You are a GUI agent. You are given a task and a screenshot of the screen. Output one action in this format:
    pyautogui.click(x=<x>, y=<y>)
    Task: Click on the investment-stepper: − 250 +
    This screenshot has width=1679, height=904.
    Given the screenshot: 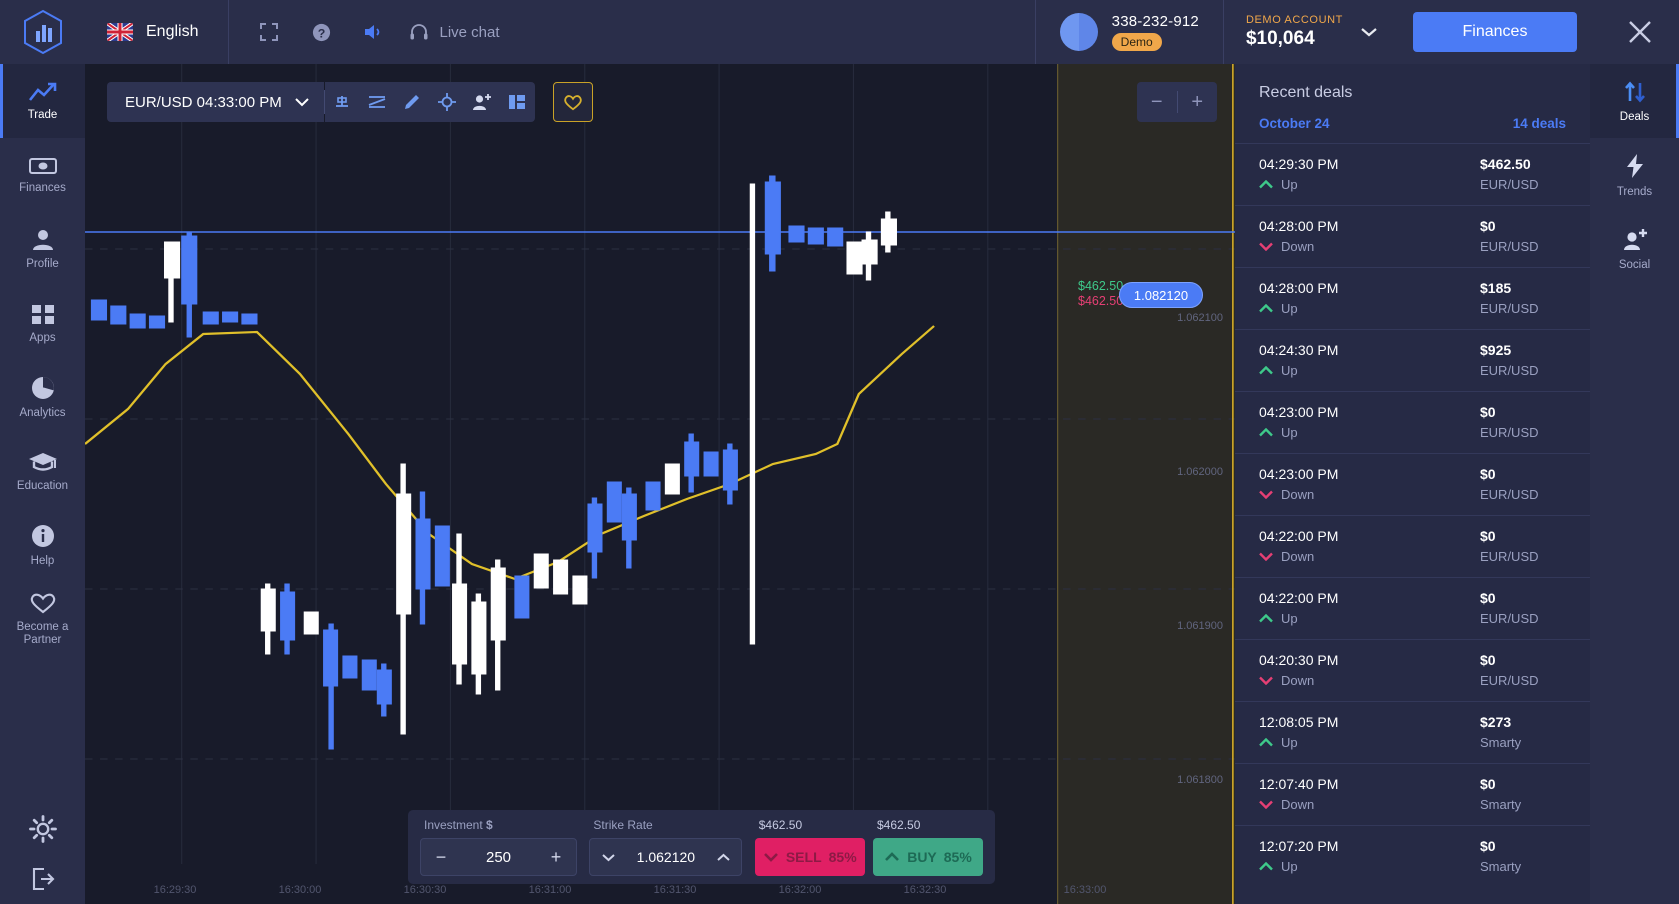 What is the action you would take?
    pyautogui.click(x=498, y=857)
    